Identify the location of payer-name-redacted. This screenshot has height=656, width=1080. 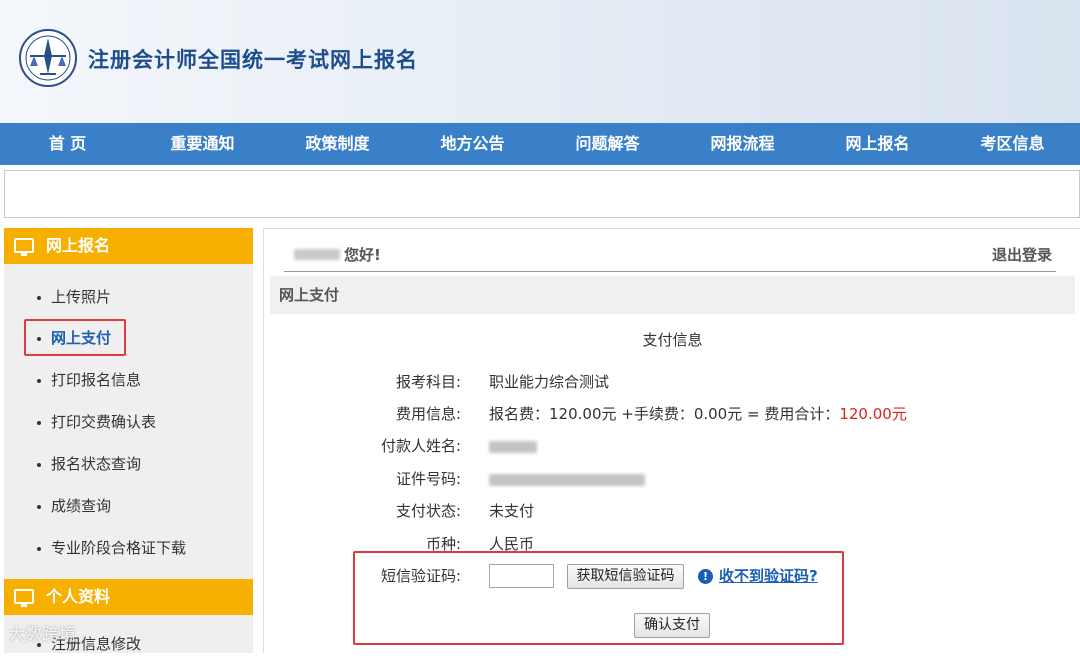
(513, 446).